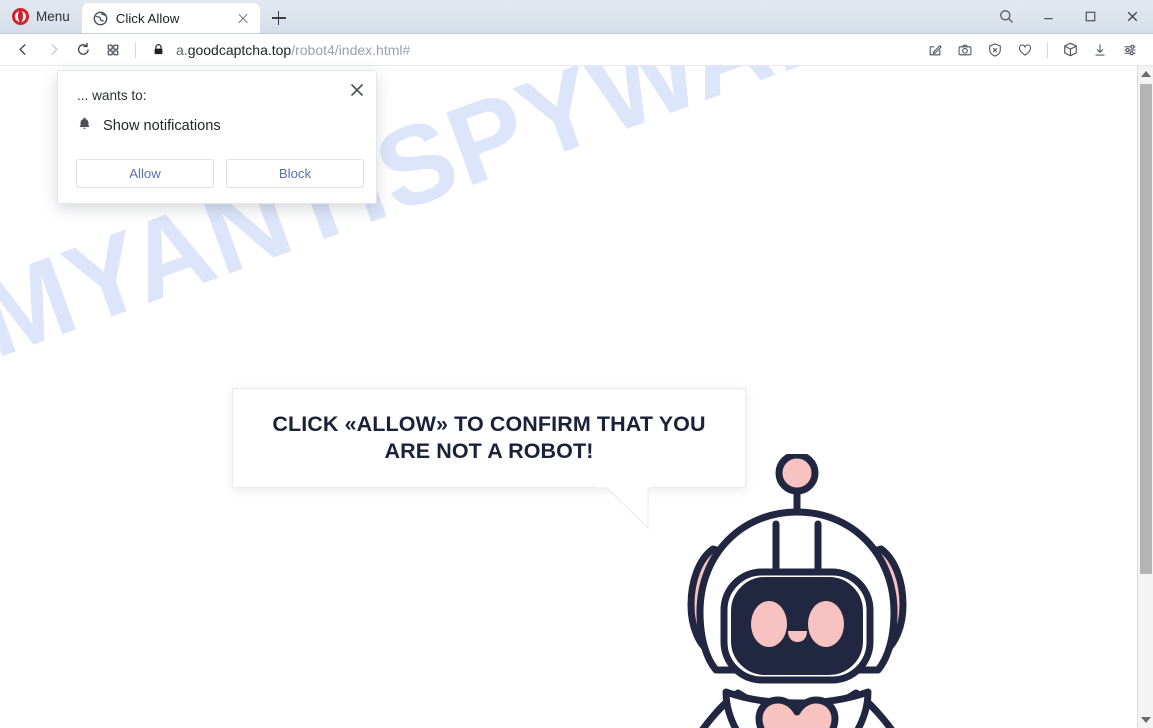  What do you see at coordinates (1130, 50) in the screenshot?
I see `easy-setup-sliders-icon` at bounding box center [1130, 50].